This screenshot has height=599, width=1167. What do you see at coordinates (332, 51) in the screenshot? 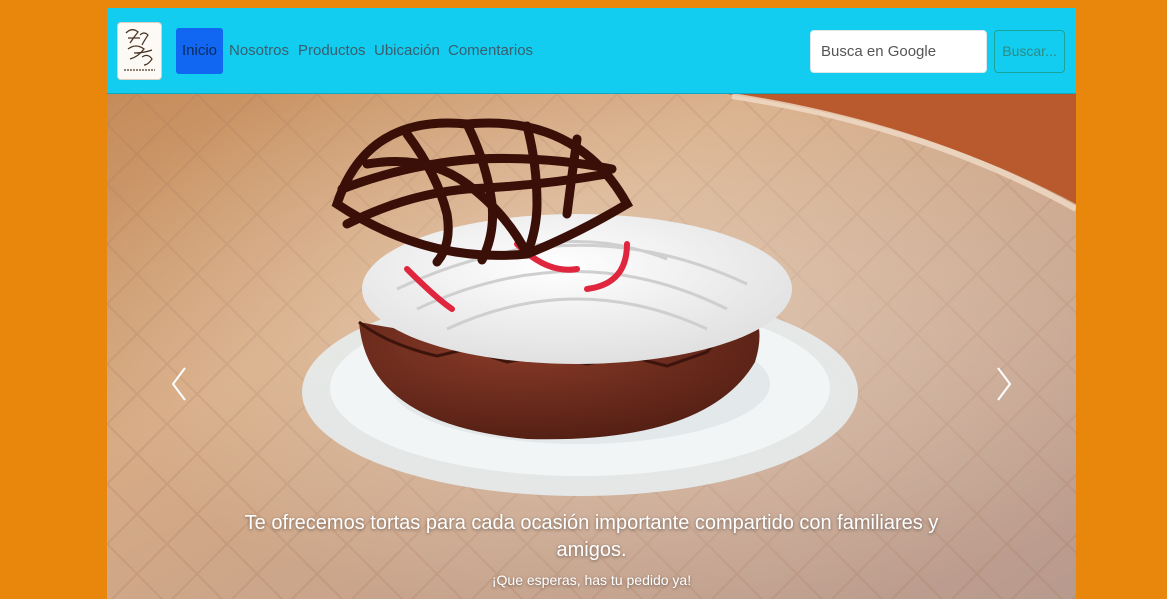
I see `nav-item-productos: Productos` at bounding box center [332, 51].